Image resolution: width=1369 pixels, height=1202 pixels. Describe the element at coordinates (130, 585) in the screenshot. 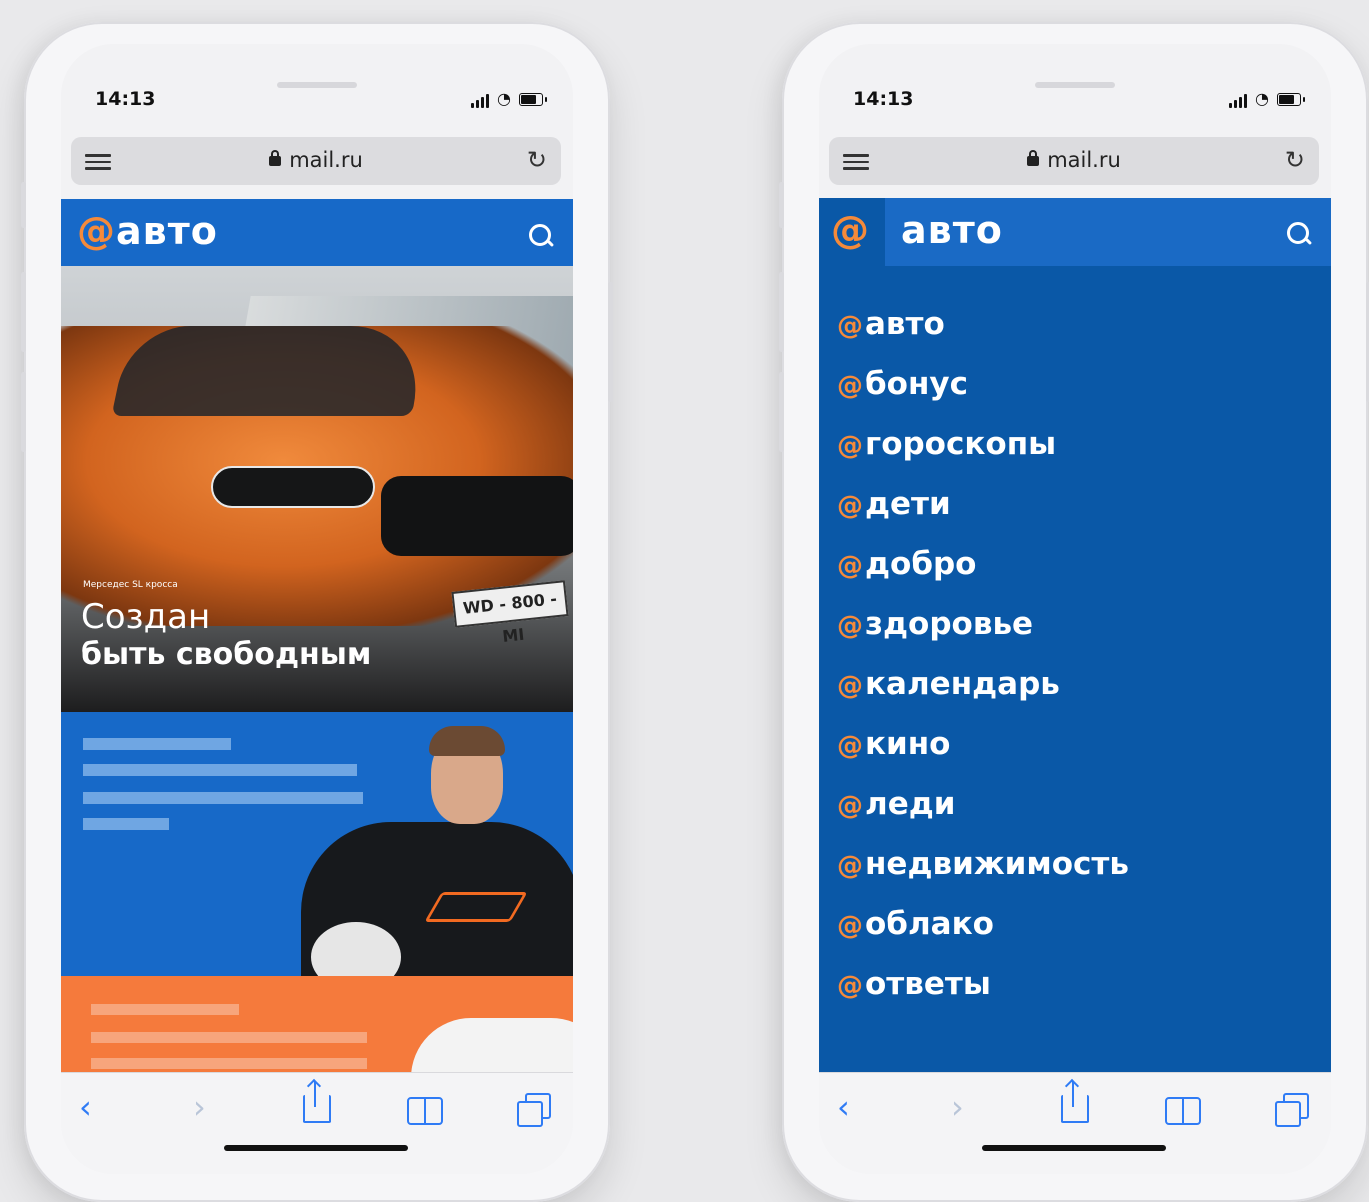

I see `hero-caption: Мерседес SL кросса` at that location.